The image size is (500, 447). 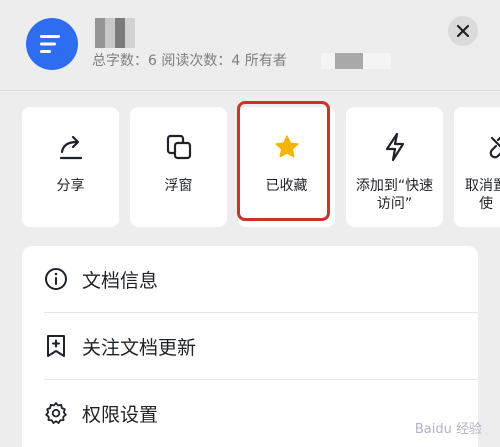 I want to click on doc-avatar, so click(x=52, y=44).